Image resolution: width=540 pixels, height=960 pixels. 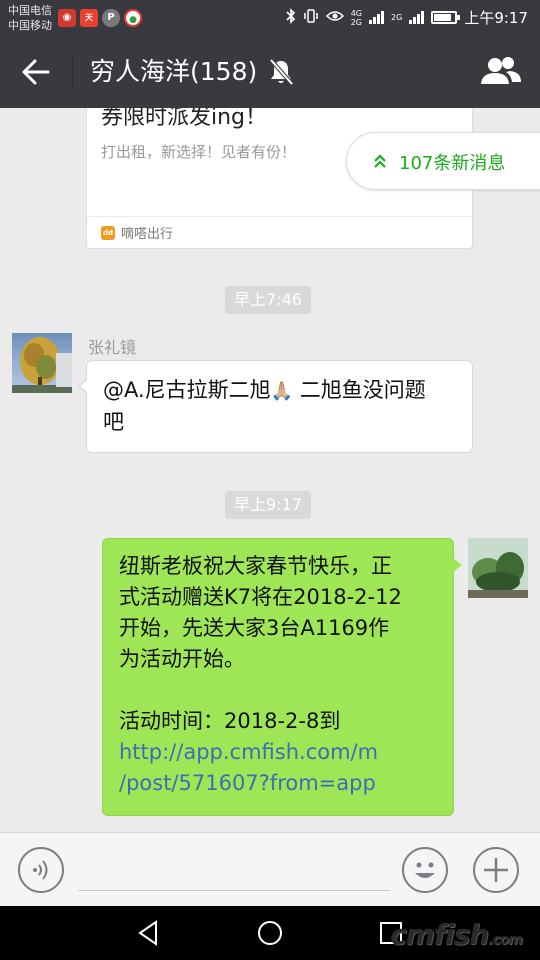 What do you see at coordinates (100, 18) in the screenshot?
I see `notification-icons: ◉ 天 P ●` at bounding box center [100, 18].